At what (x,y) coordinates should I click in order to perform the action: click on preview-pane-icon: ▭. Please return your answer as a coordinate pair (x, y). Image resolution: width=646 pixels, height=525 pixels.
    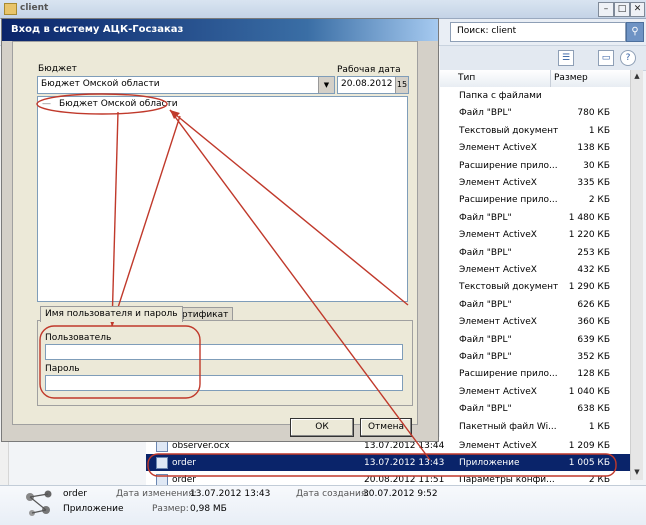
    Looking at the image, I should click on (606, 58).